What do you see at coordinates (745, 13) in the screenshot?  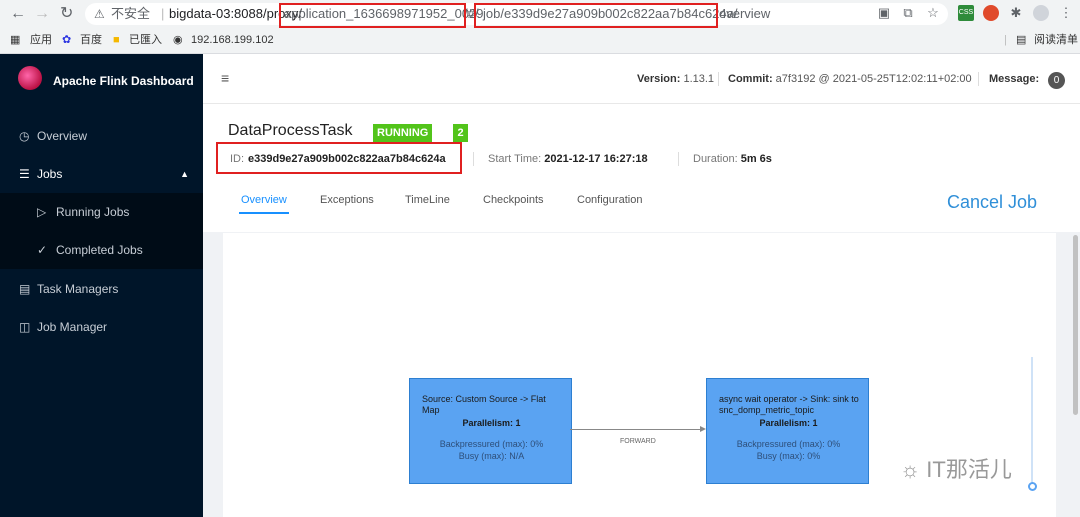 I see `url-overview: overview` at bounding box center [745, 13].